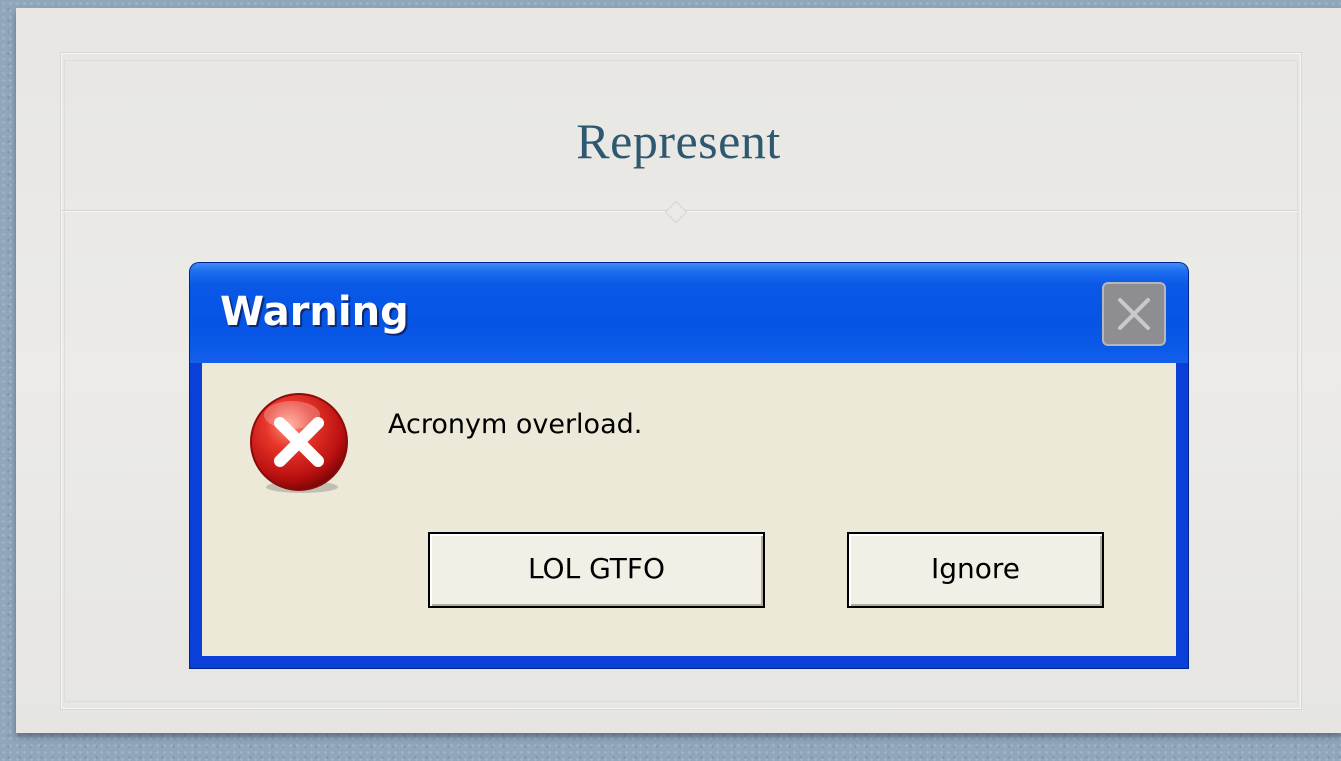  What do you see at coordinates (314, 312) in the screenshot?
I see `dialog-title: Warning` at bounding box center [314, 312].